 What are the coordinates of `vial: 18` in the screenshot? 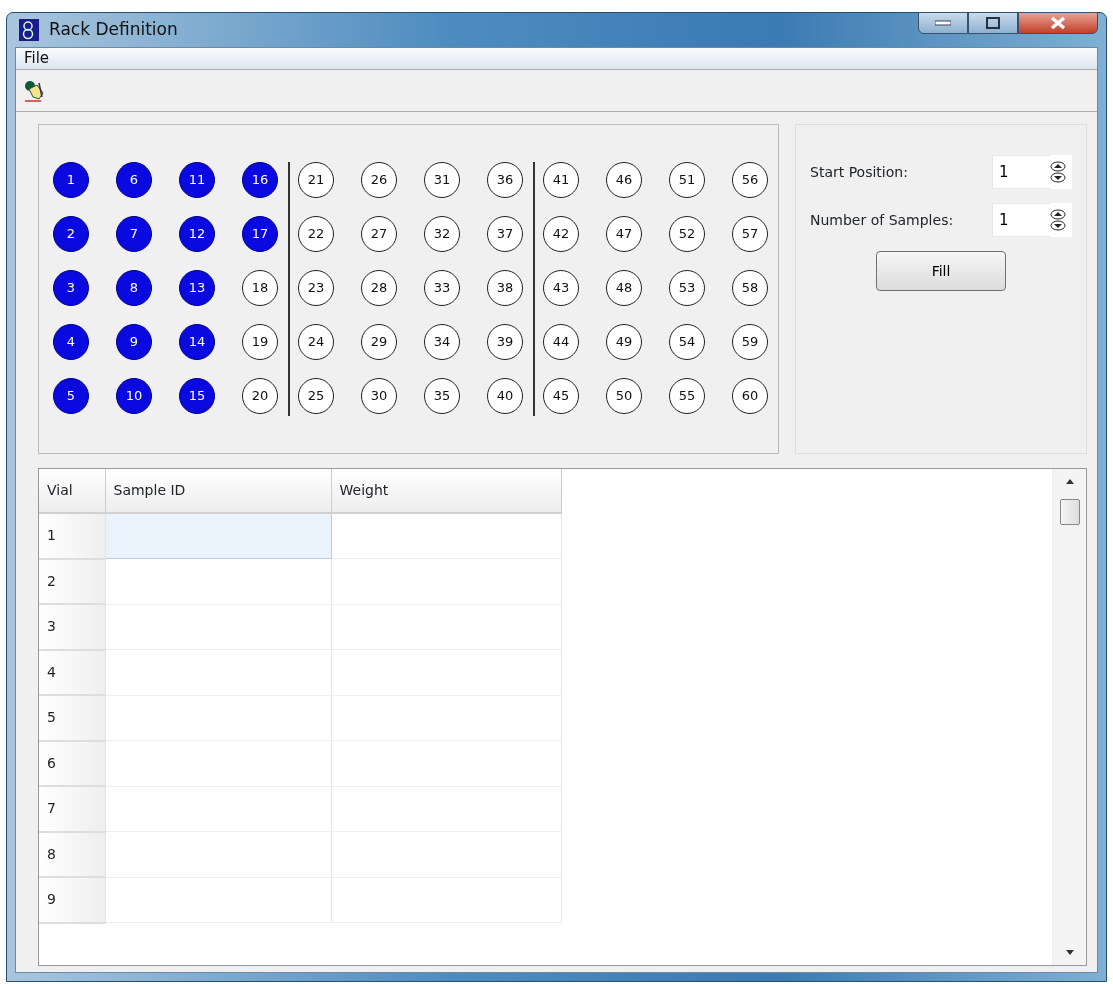 It's located at (260, 288).